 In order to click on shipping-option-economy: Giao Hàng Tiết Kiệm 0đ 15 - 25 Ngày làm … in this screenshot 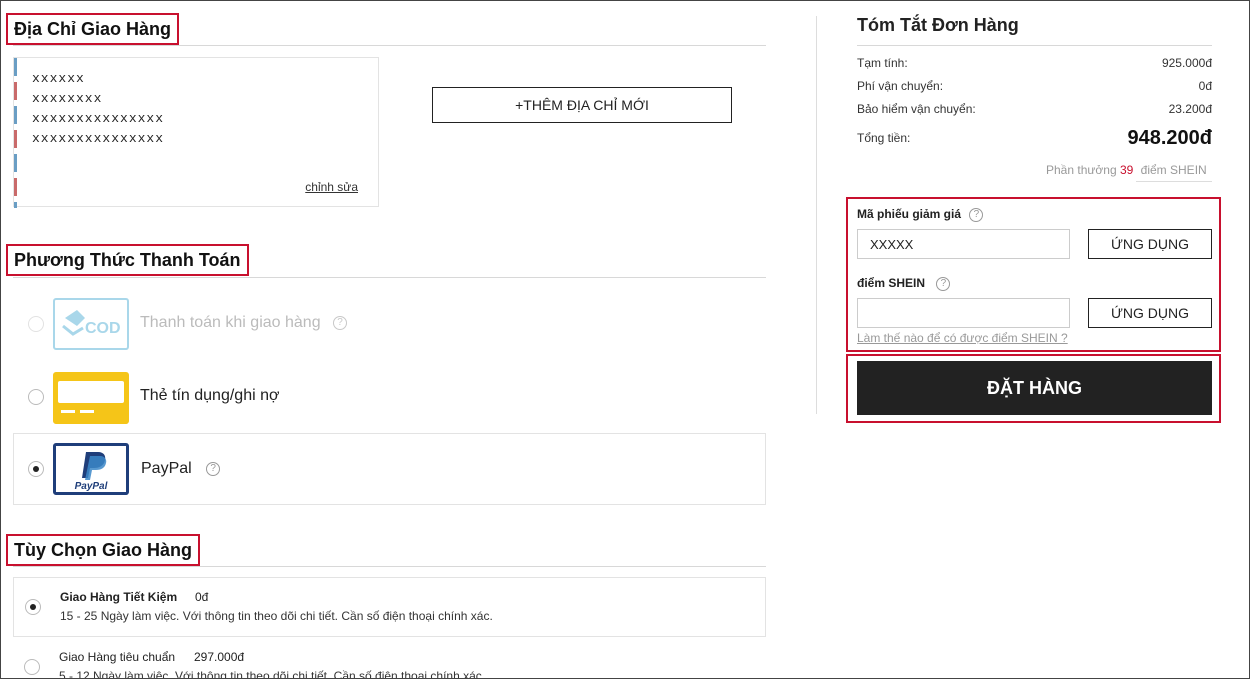, I will do `click(389, 607)`.